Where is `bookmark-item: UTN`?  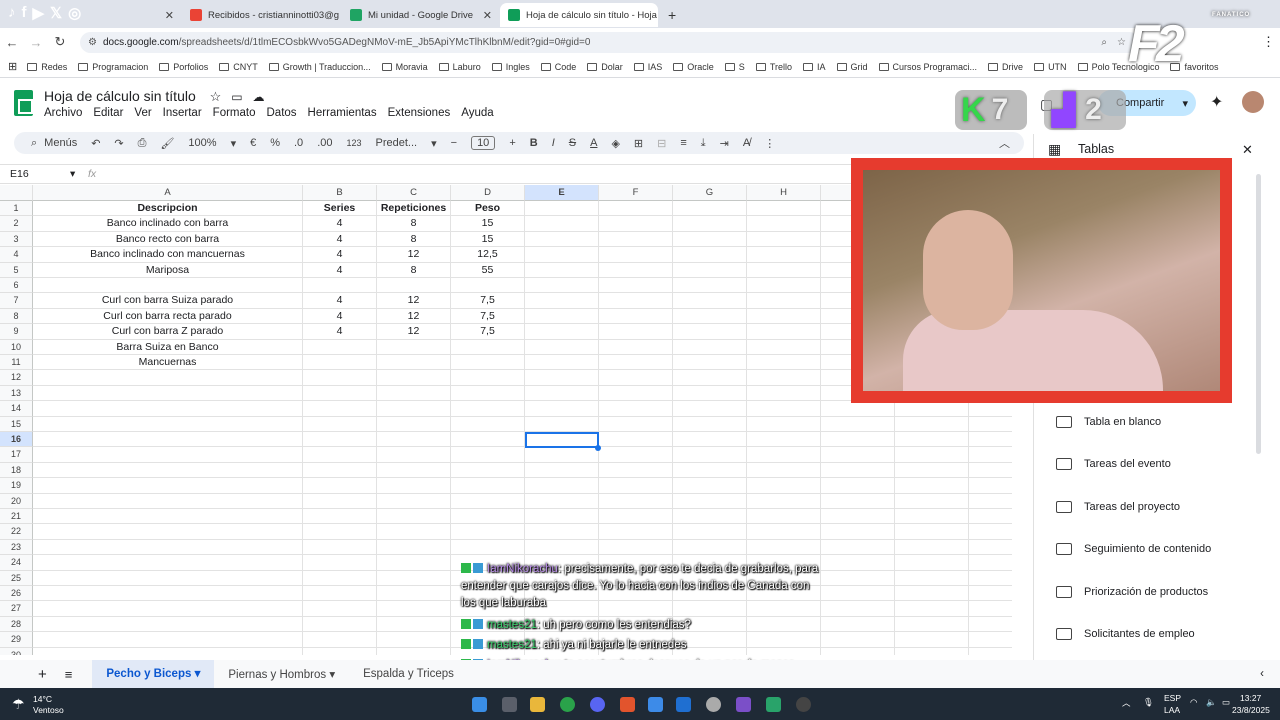
bookmark-item: UTN is located at coordinates (1050, 67).